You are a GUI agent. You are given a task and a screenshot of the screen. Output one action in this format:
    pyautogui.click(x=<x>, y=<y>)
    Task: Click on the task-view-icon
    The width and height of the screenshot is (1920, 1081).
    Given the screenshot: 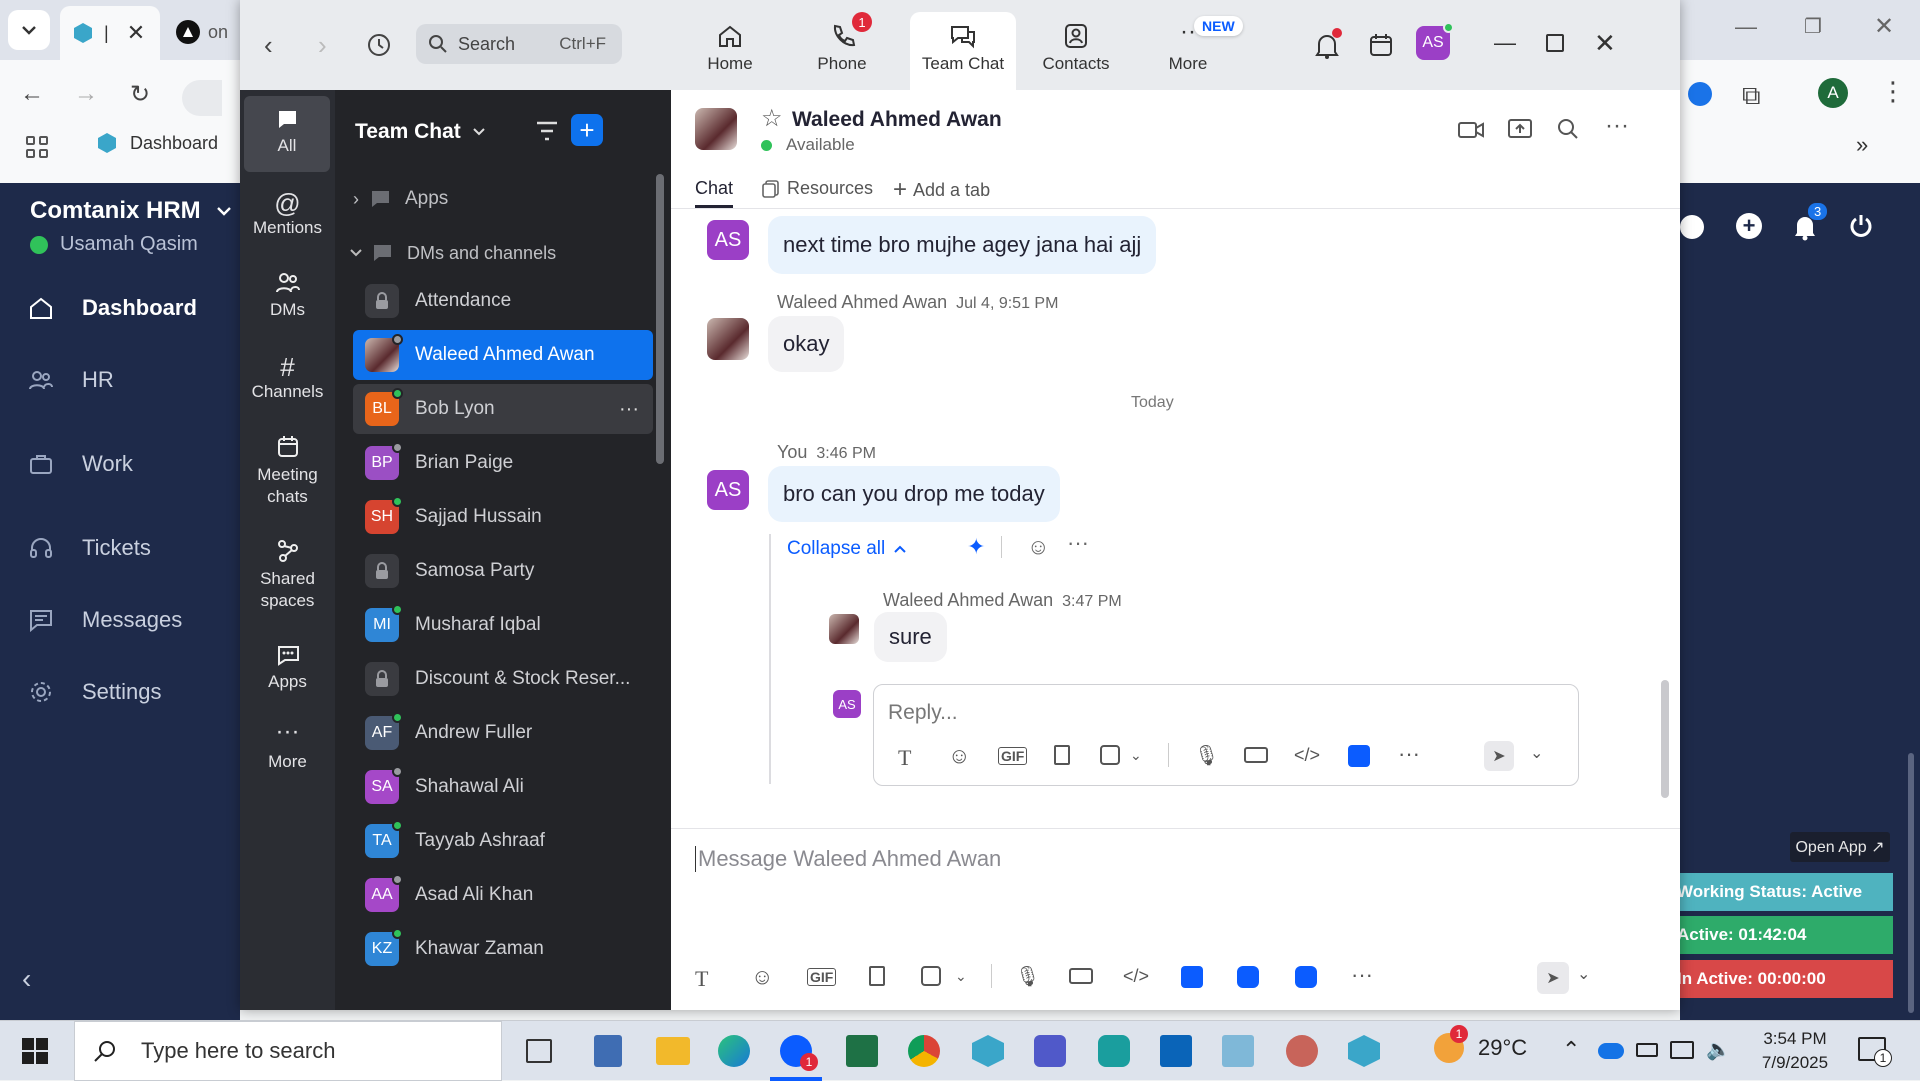 What is the action you would take?
    pyautogui.click(x=539, y=1051)
    